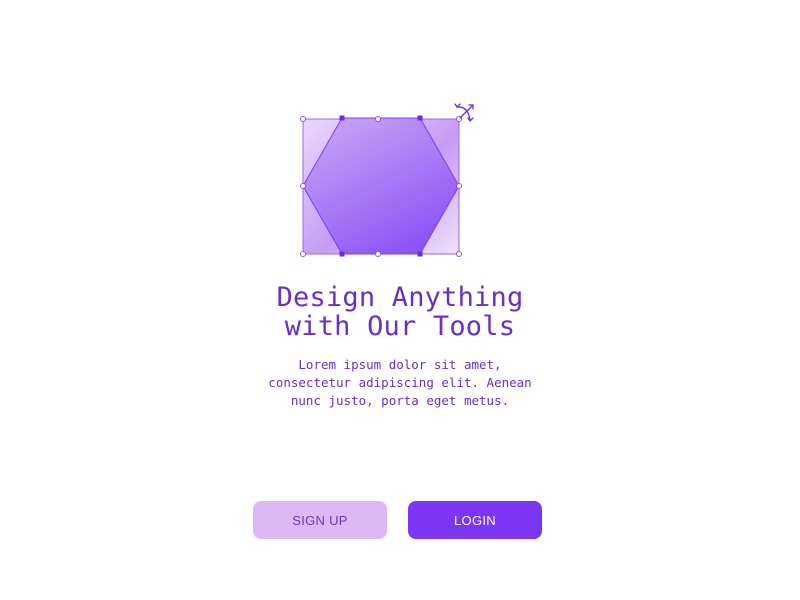  I want to click on description-line2: consectetur adipiscing elit. Aenean, so click(400, 382).